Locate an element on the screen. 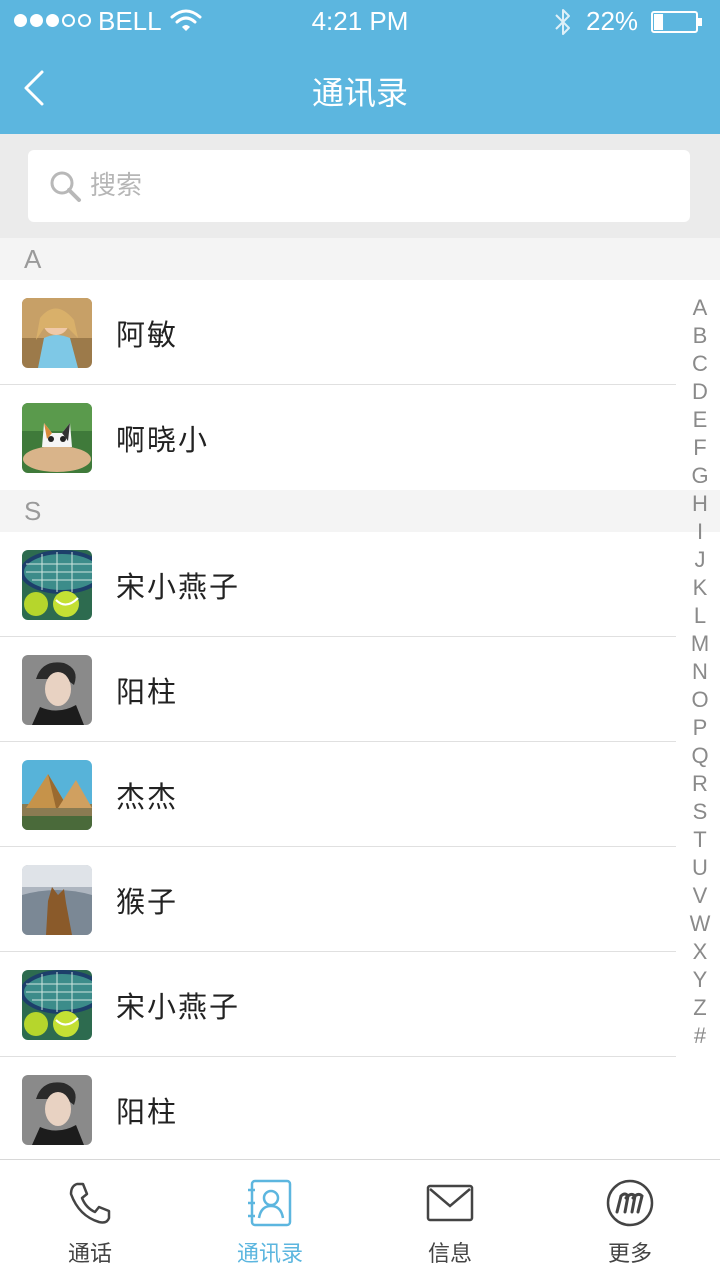 Image resolution: width=720 pixels, height=1280 pixels. search-box is located at coordinates (359, 186).